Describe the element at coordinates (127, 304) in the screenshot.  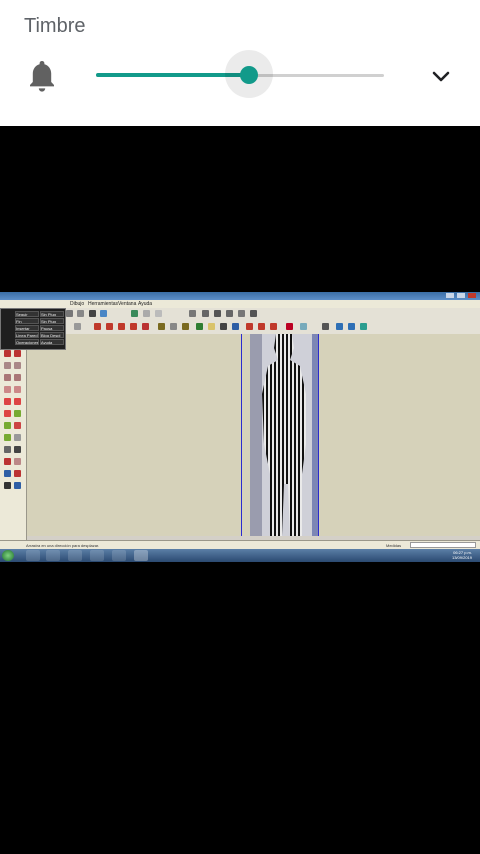
I see `menu-item: Ventana` at that location.